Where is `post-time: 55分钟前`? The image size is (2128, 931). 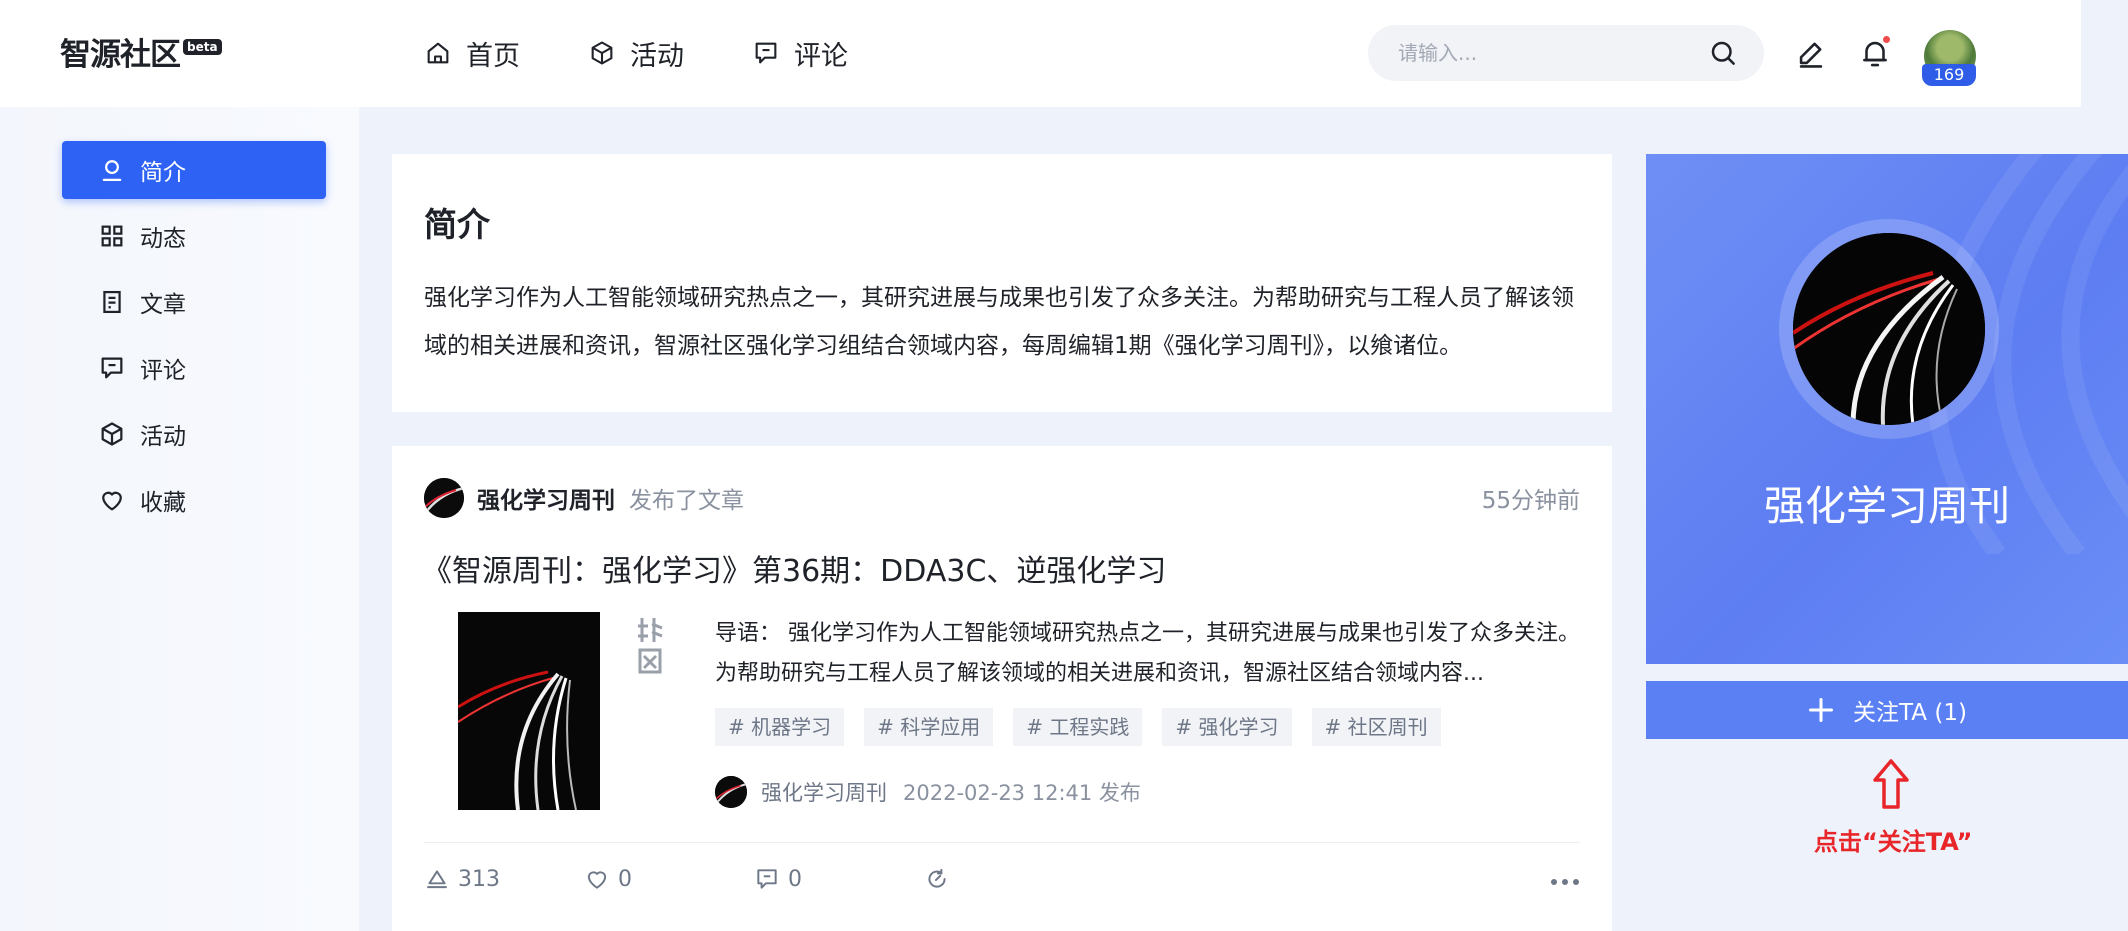
post-time: 55分钟前 is located at coordinates (1530, 501).